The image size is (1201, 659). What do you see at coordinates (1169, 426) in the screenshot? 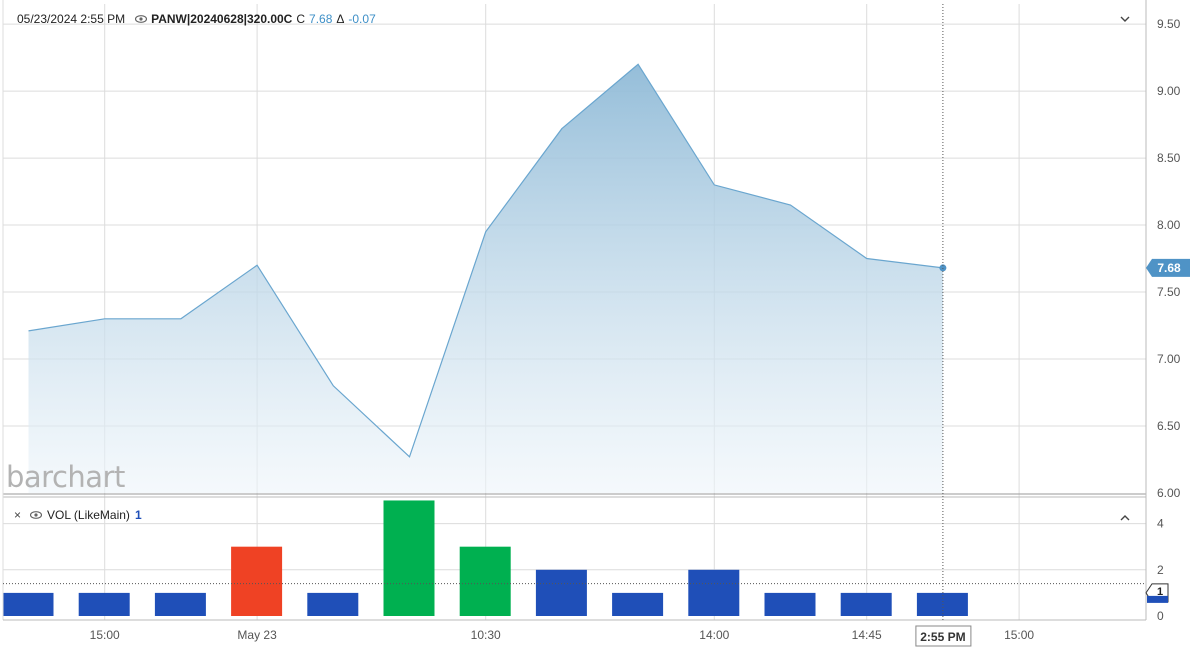
I see `price-tick-label: 6.50` at bounding box center [1169, 426].